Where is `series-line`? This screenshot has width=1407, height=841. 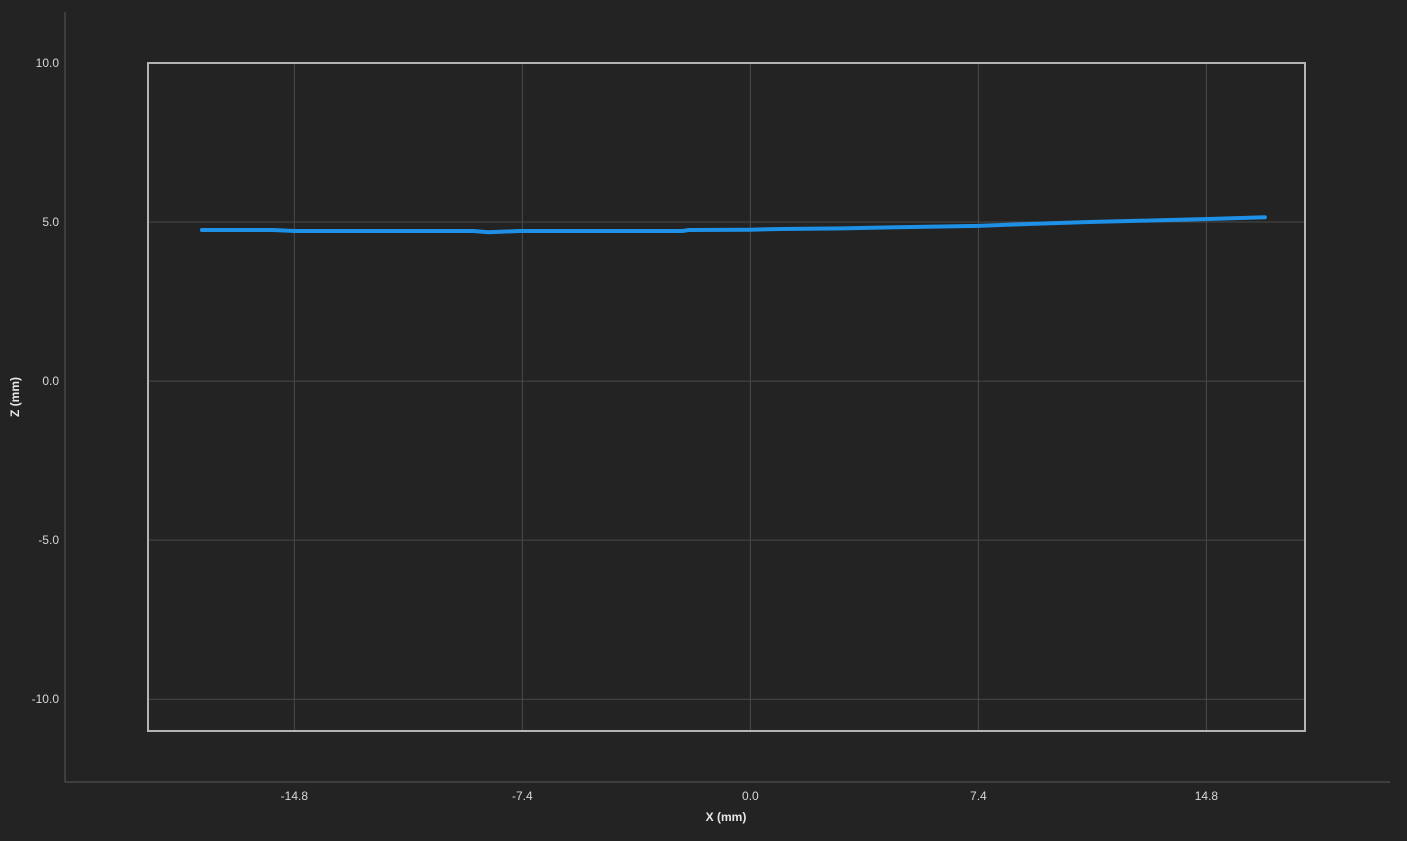
series-line is located at coordinates (733, 225).